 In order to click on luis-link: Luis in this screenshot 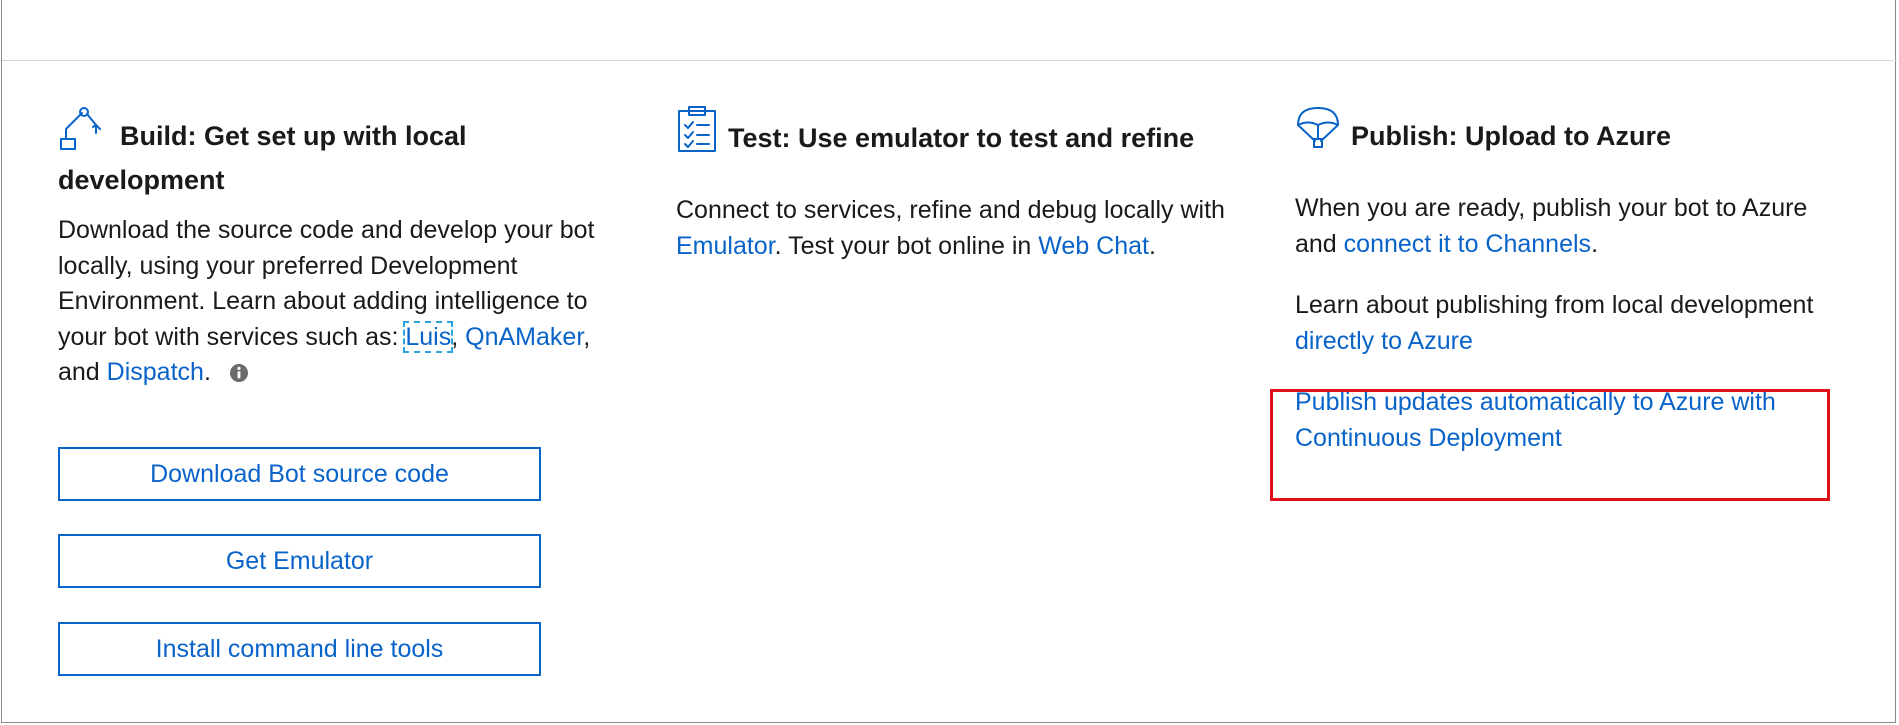, I will do `click(428, 336)`.